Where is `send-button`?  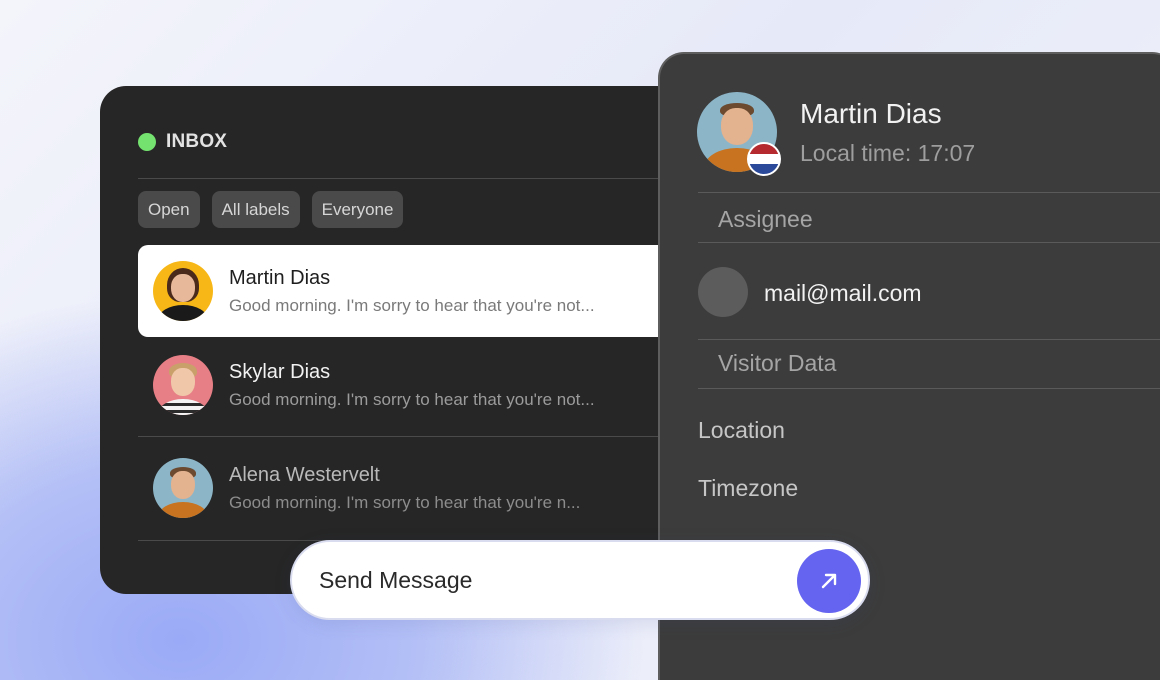
send-button is located at coordinates (829, 581).